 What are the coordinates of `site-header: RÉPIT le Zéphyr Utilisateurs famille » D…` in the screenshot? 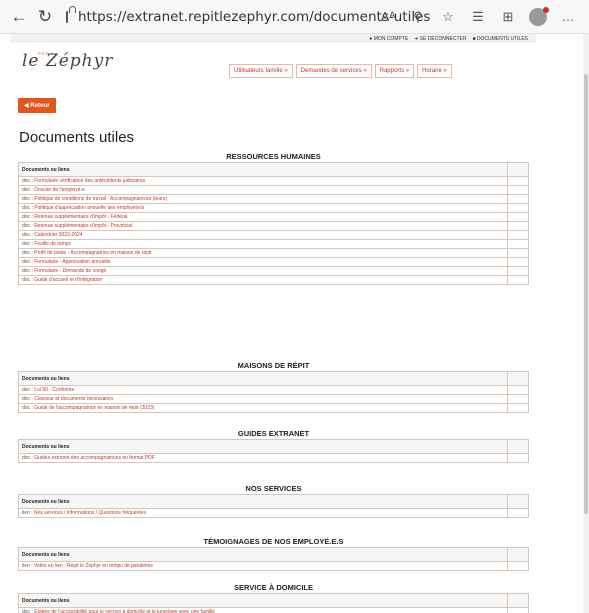 It's located at (273, 65).